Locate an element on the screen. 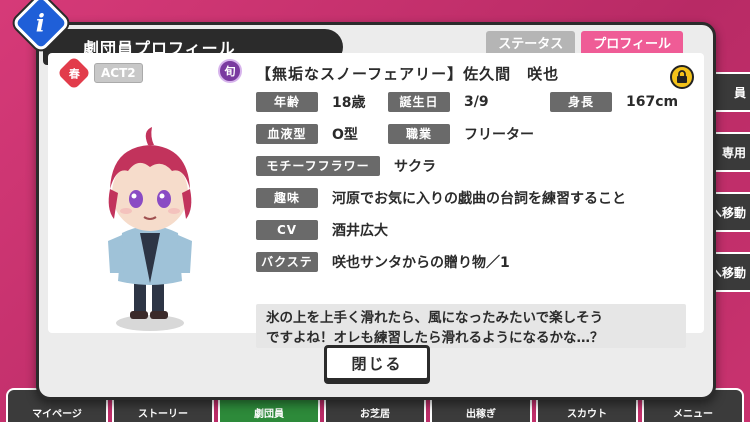  height-label: 身長 is located at coordinates (581, 101).